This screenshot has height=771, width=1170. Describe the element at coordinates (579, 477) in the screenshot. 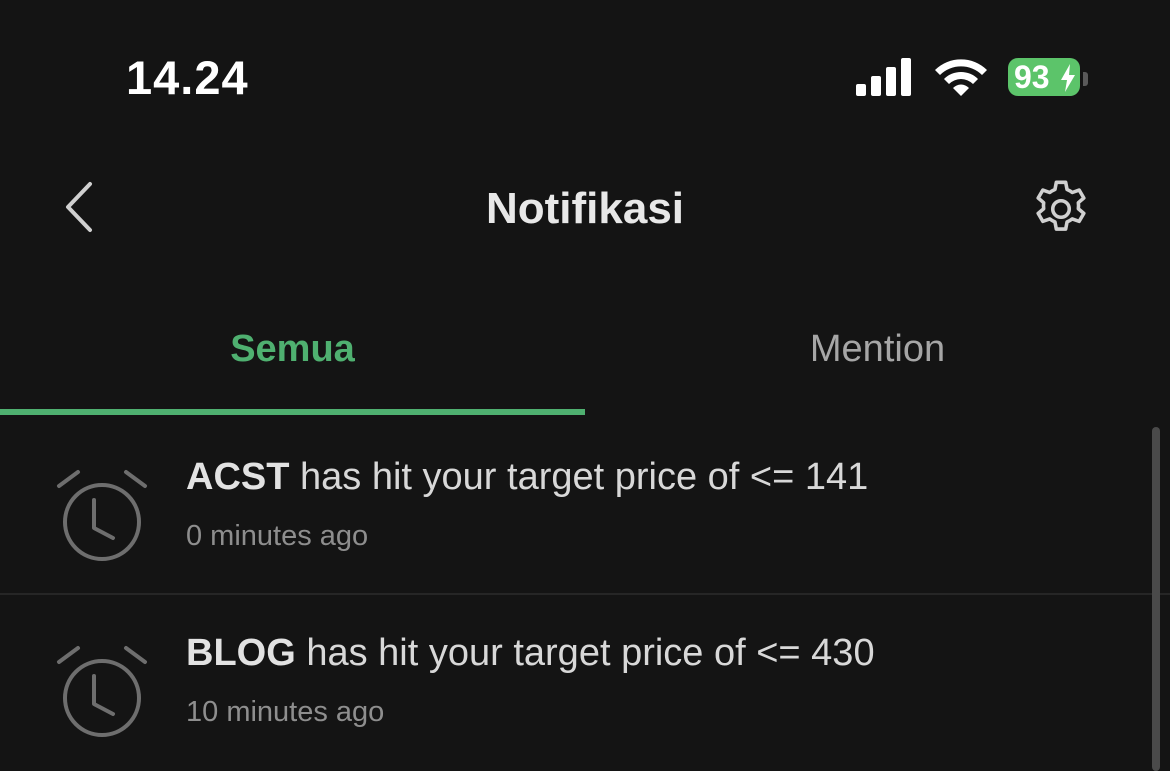

I see `notification-message: has hit your target price of <= 141` at that location.